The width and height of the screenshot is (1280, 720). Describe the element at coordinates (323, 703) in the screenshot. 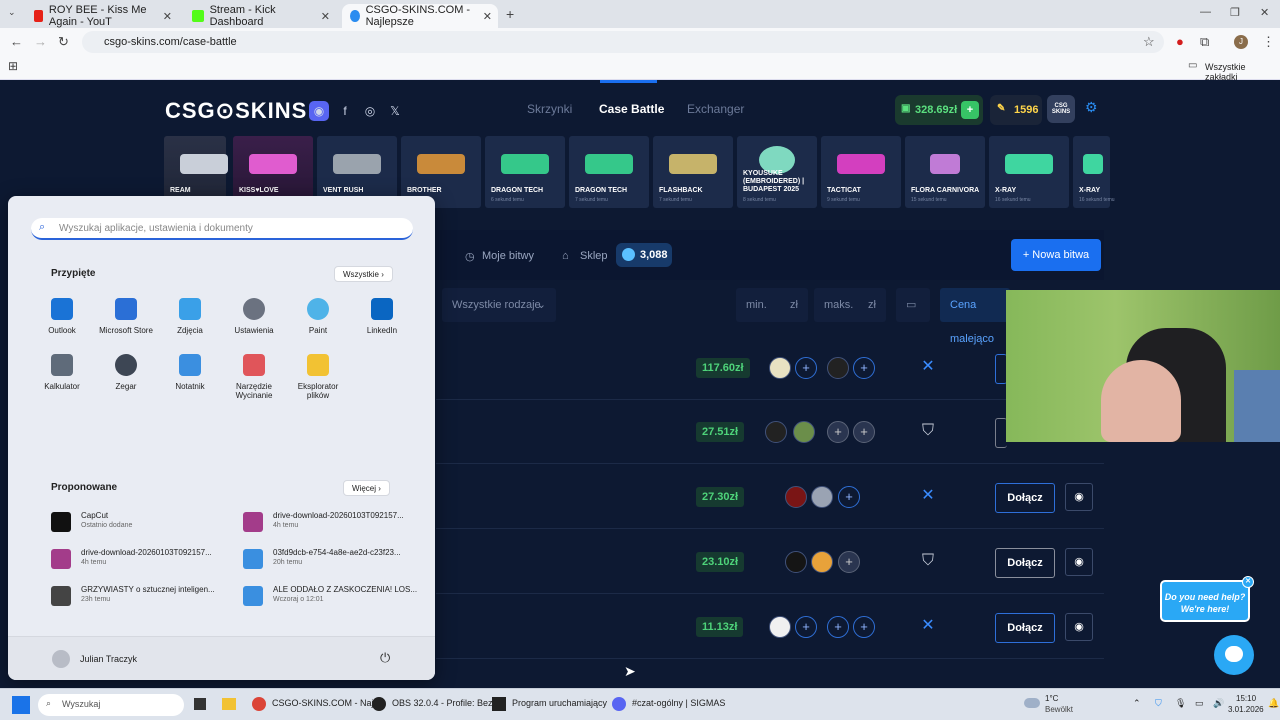

I see `taskbar-app-chrome: CSGO-SKINS.COM - Naj` at that location.